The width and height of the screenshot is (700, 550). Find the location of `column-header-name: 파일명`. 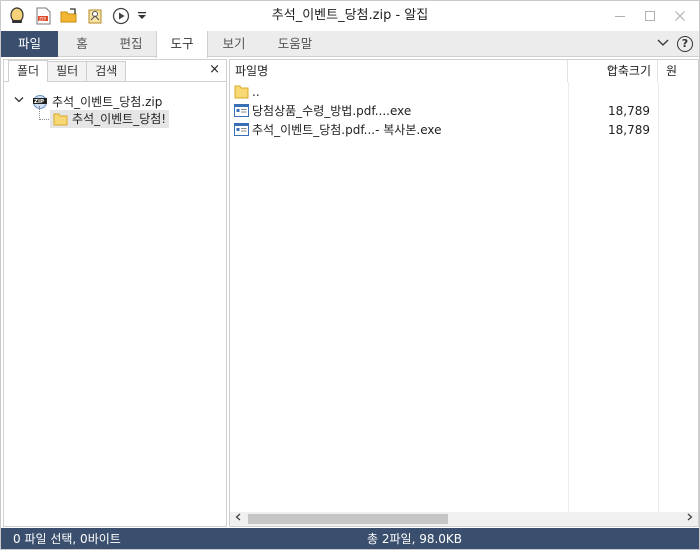

column-header-name: 파일명 is located at coordinates (399, 71).